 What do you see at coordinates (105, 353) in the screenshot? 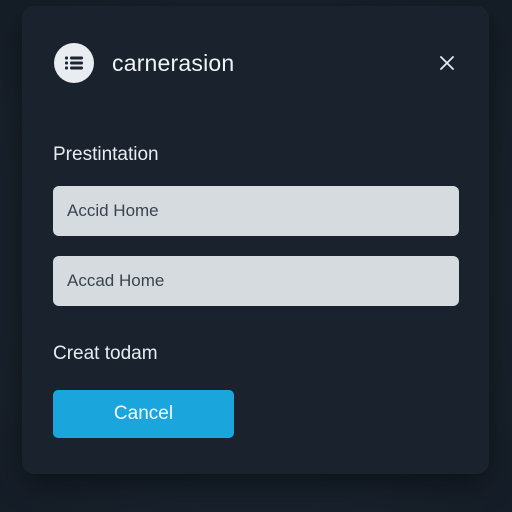
I see `secondary-label: Creat todam` at bounding box center [105, 353].